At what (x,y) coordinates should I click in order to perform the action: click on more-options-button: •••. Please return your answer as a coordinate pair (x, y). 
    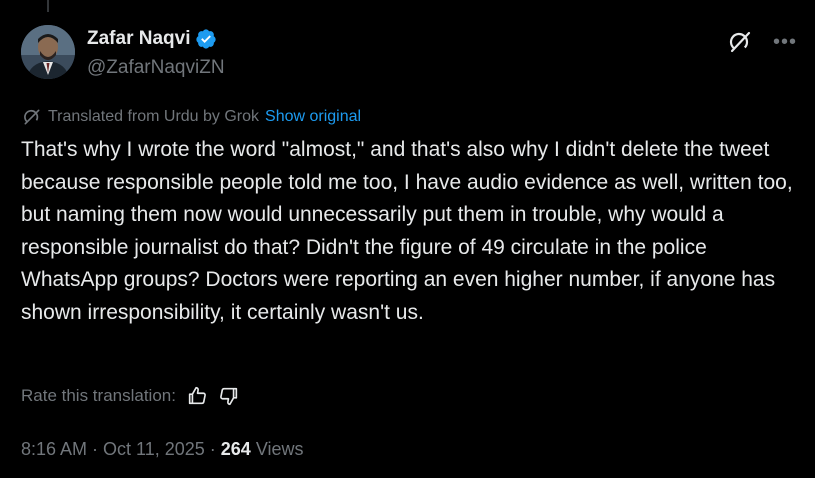
    Looking at the image, I should click on (785, 42).